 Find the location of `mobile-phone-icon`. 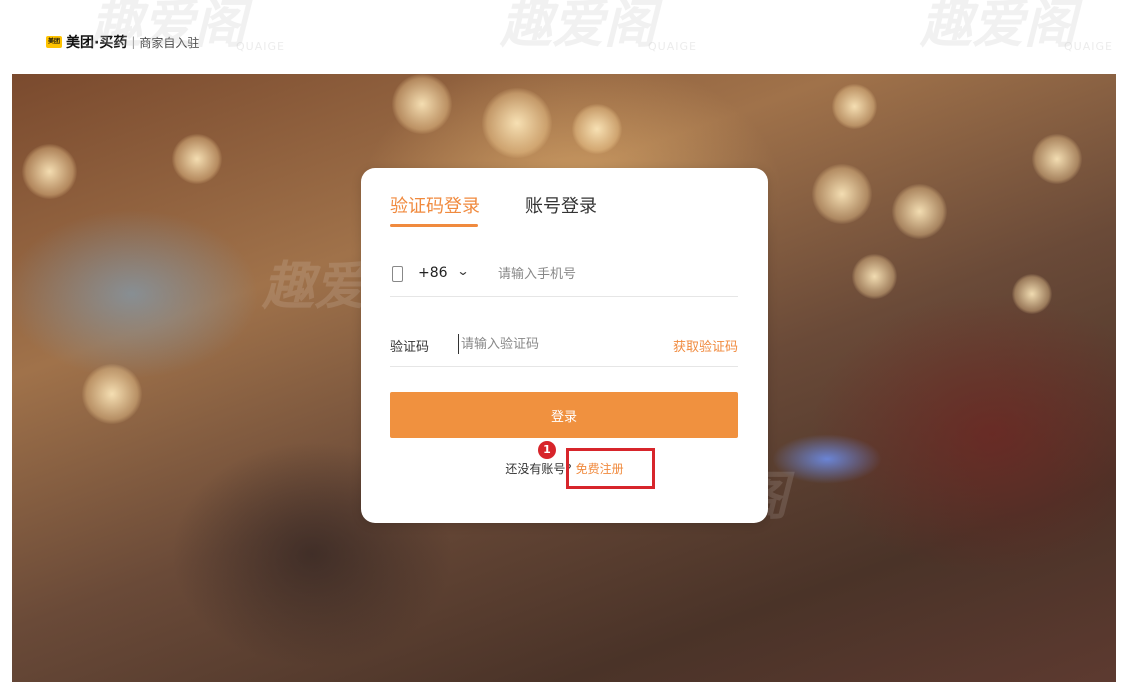

mobile-phone-icon is located at coordinates (397, 274).